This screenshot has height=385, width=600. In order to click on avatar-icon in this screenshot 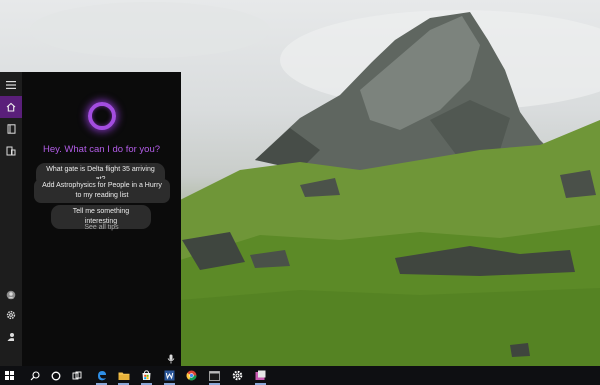, I will do `click(11, 295)`.